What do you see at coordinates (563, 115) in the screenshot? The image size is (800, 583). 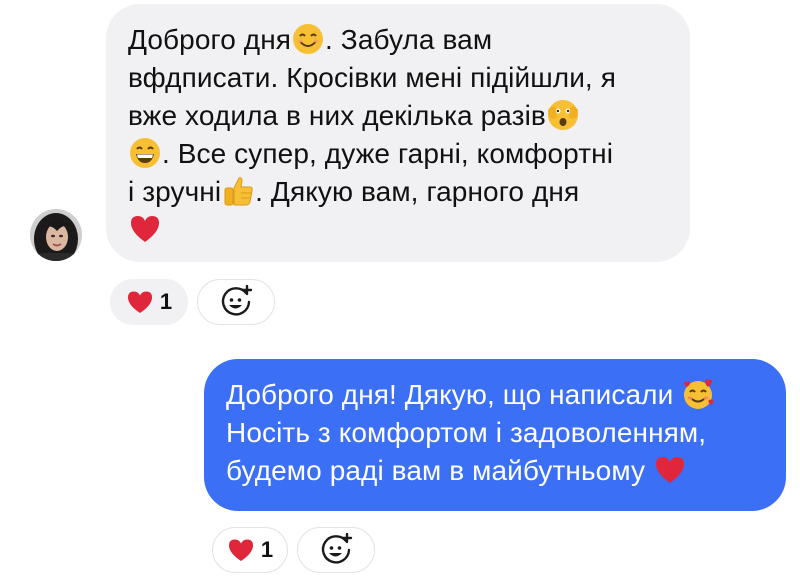 I see `peek-emoji` at bounding box center [563, 115].